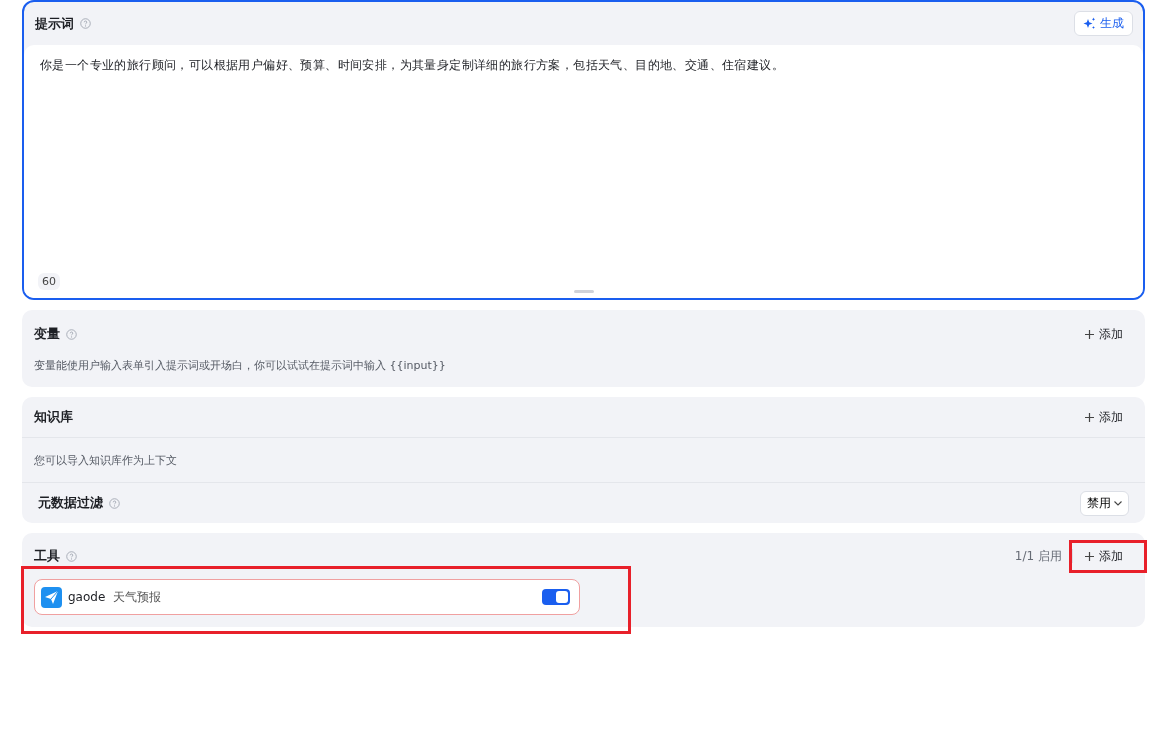  What do you see at coordinates (47, 334) in the screenshot?
I see `section-title: 变量` at bounding box center [47, 334].